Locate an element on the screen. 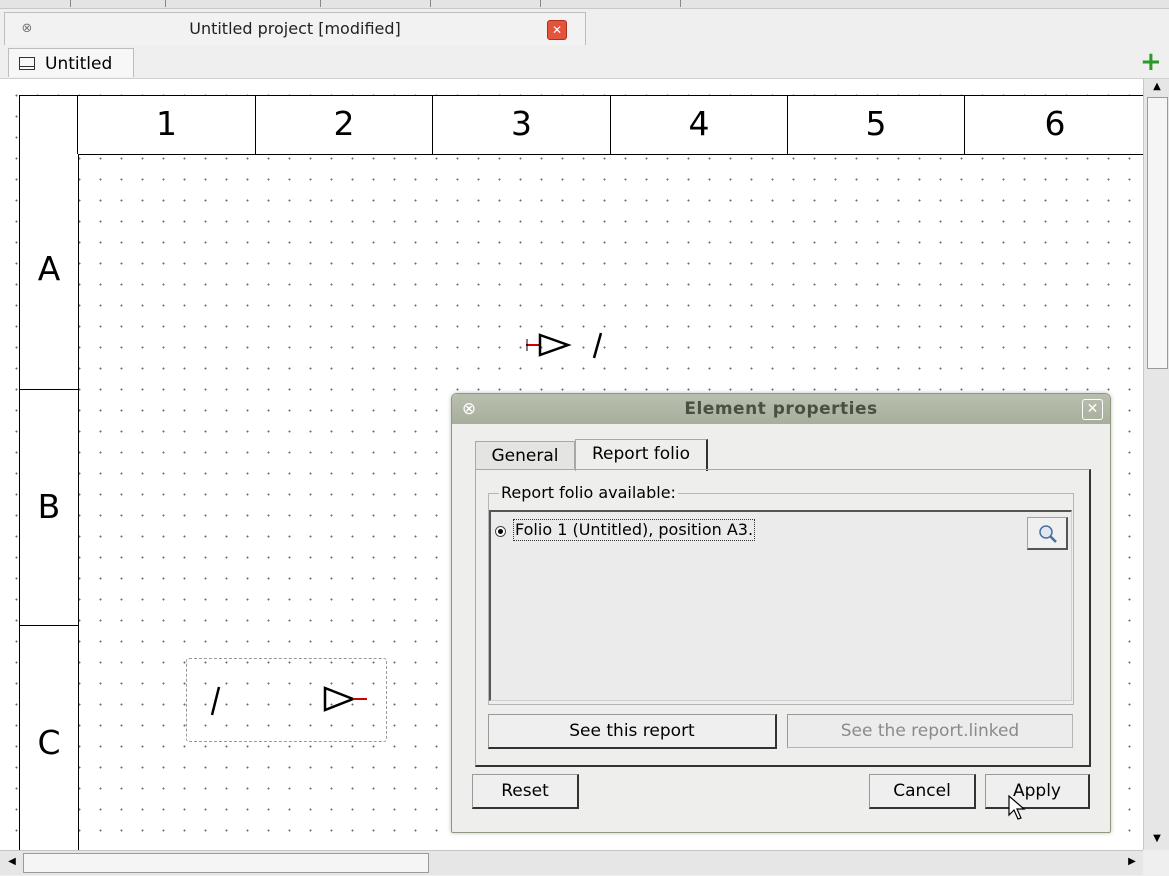 The image size is (1169, 876). column-header: 1 2 3 4 5 6 is located at coordinates (581, 125).